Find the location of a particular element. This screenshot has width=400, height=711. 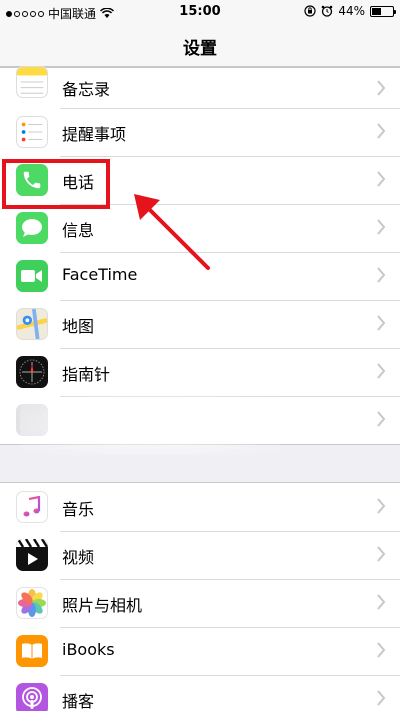

highlight-box is located at coordinates (56, 184).